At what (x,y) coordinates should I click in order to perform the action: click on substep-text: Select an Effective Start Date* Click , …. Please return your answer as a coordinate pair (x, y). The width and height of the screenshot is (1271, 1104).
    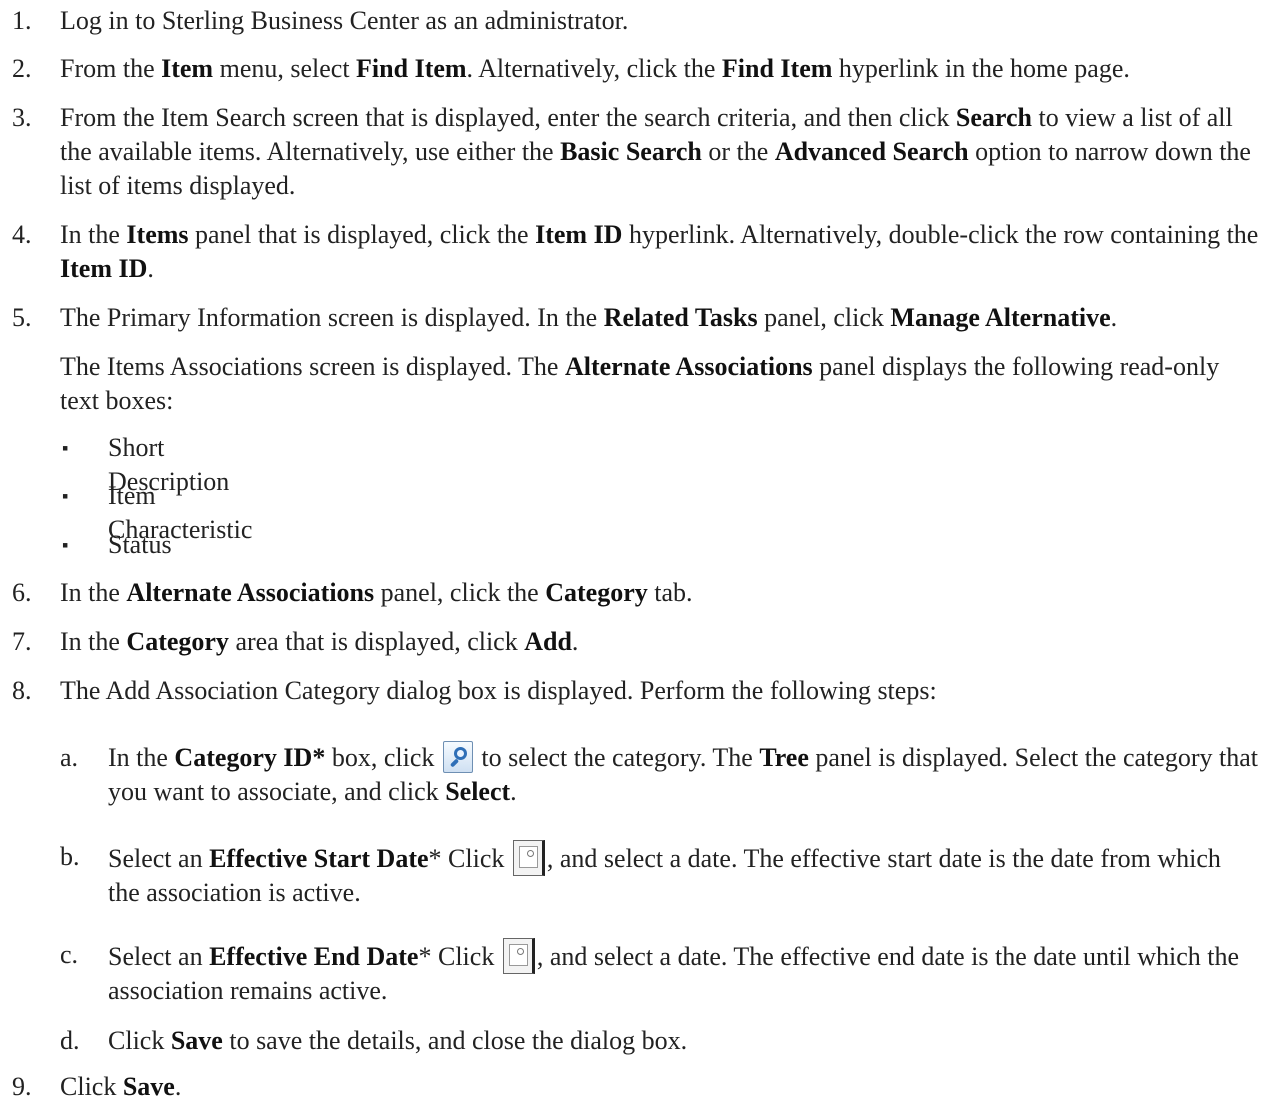
    Looking at the image, I should click on (683, 875).